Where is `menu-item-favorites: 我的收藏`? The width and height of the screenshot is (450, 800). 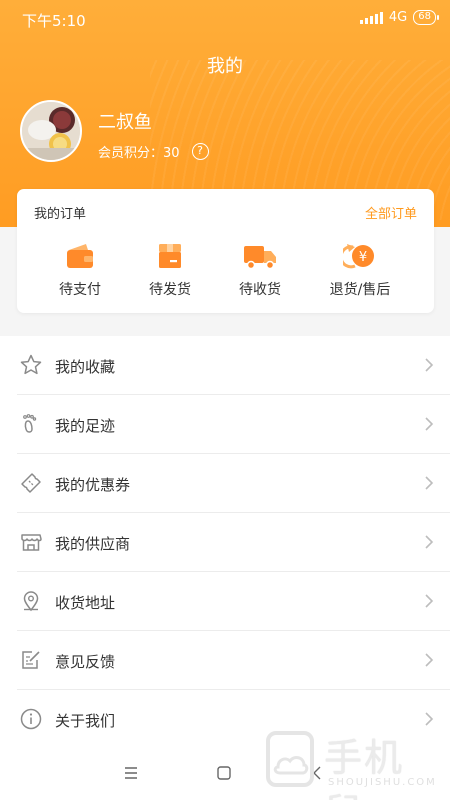 menu-item-favorites: 我的收藏 is located at coordinates (225, 365).